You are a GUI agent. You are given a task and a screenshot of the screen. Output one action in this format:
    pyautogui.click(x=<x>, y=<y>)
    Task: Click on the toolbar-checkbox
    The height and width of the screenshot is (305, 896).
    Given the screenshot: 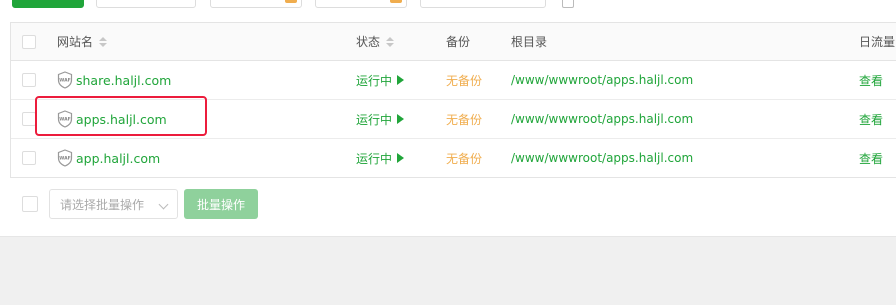 What is the action you would take?
    pyautogui.click(x=568, y=4)
    